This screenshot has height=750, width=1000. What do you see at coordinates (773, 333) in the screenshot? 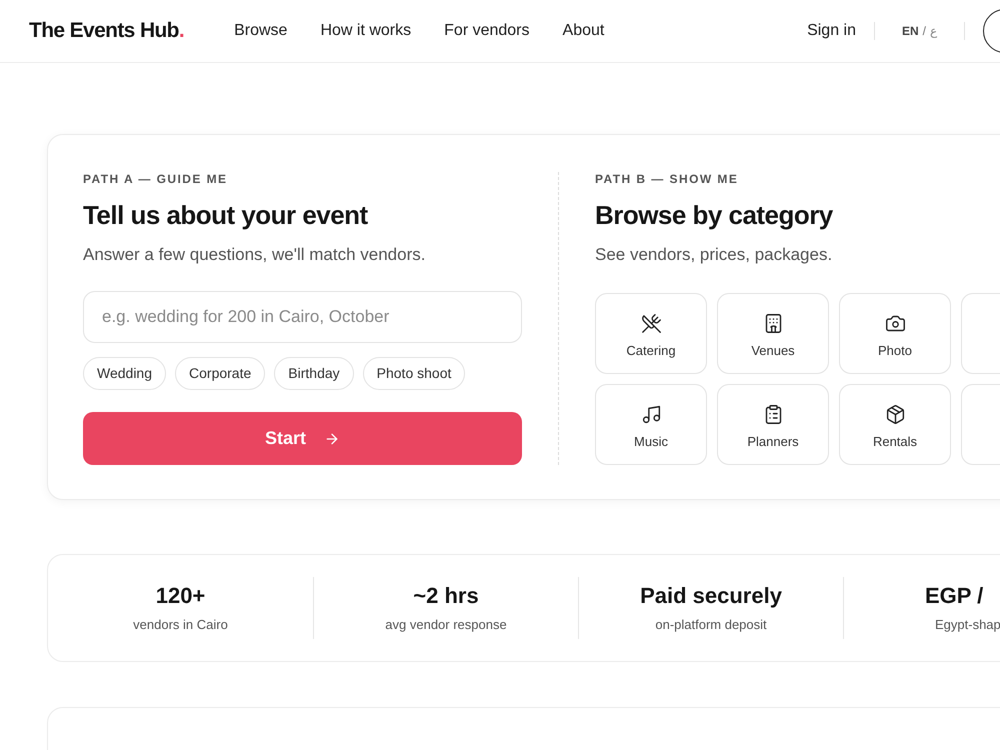
I see `category-tile: Venues` at bounding box center [773, 333].